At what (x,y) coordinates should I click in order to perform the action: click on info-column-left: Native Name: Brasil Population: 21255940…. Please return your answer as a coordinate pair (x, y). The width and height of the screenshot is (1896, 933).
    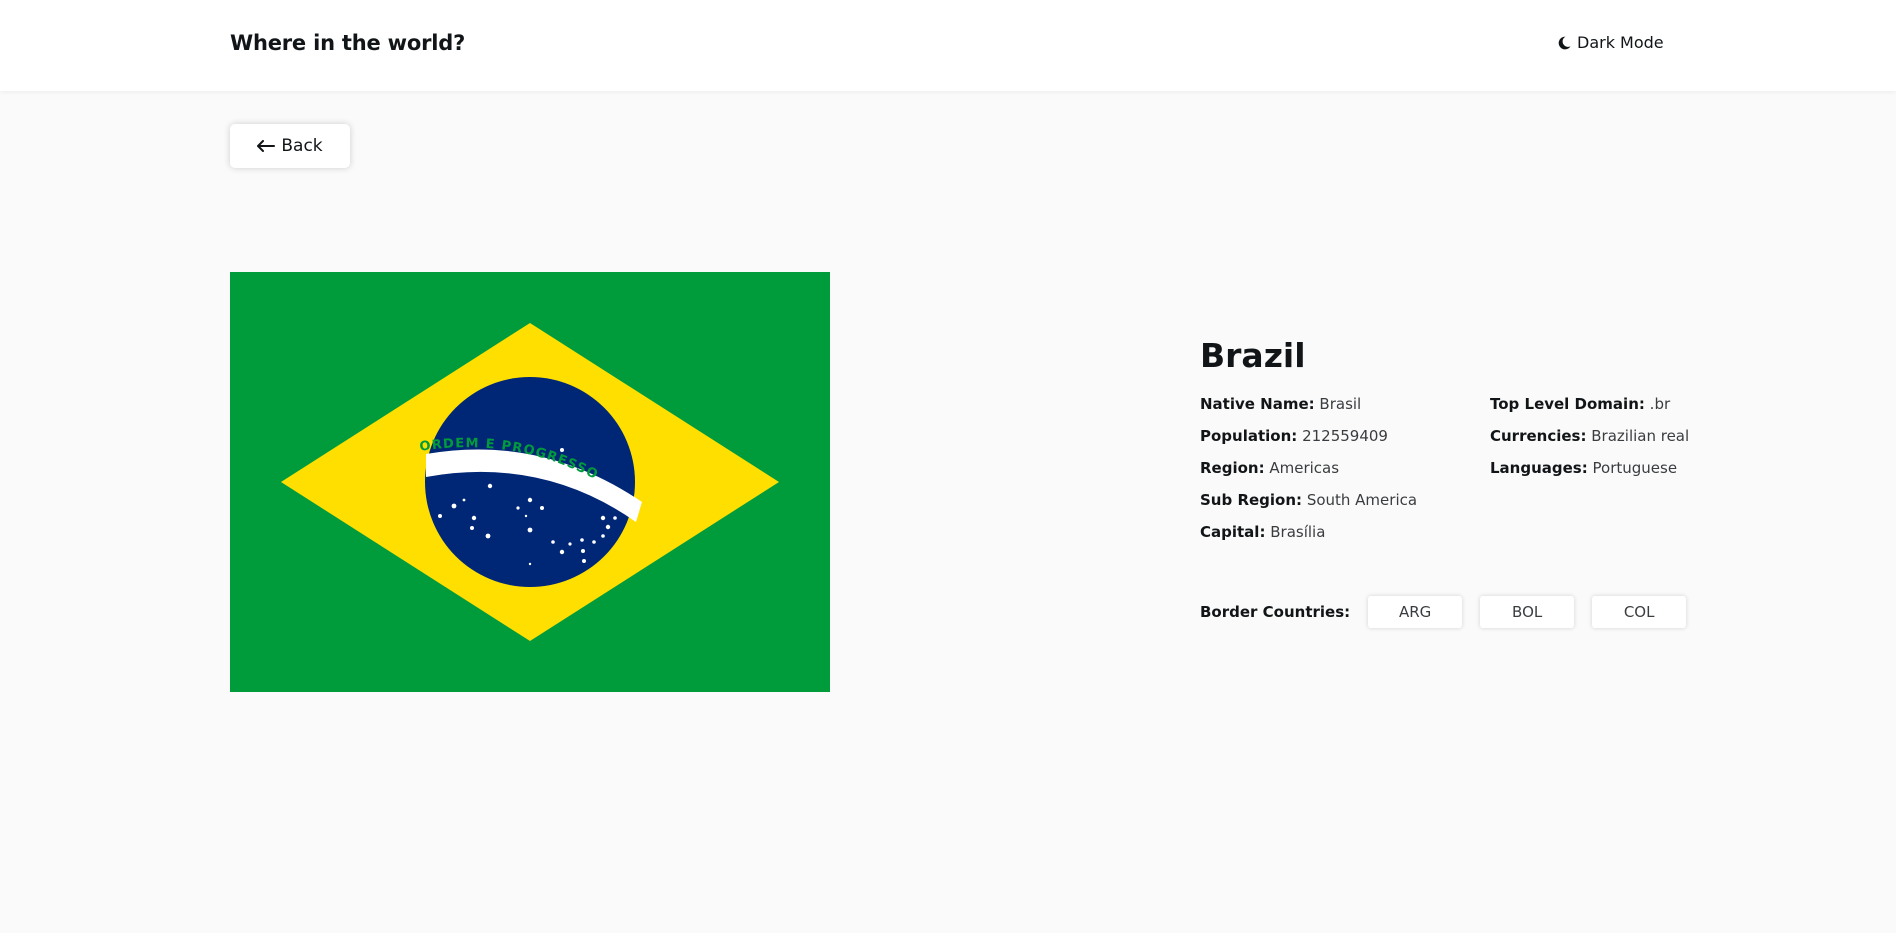
    Looking at the image, I should click on (1308, 474).